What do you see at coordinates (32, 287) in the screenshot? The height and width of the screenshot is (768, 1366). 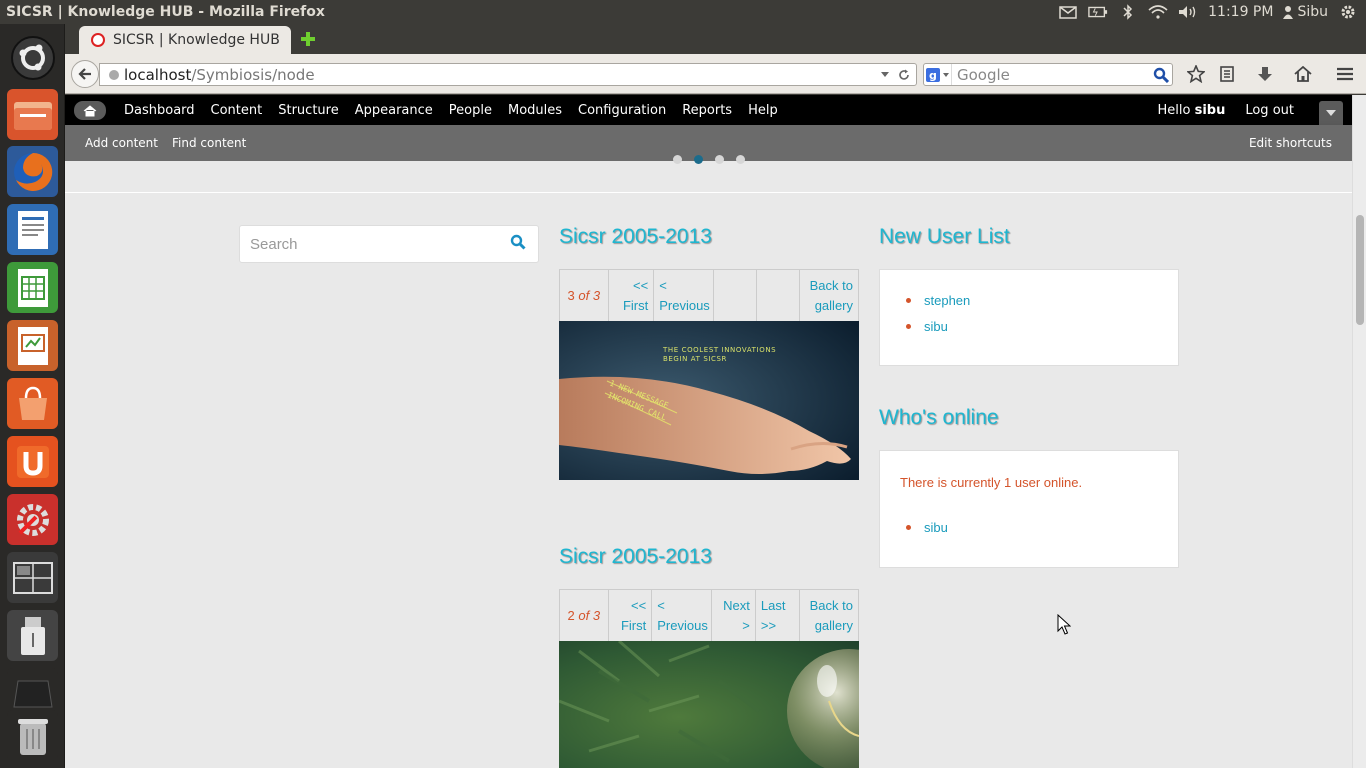 I see `calc-icon` at bounding box center [32, 287].